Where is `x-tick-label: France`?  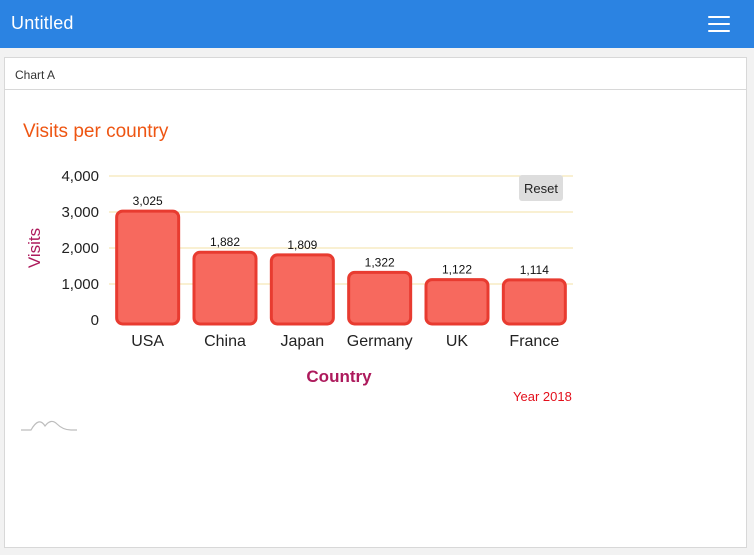 x-tick-label: France is located at coordinates (534, 341).